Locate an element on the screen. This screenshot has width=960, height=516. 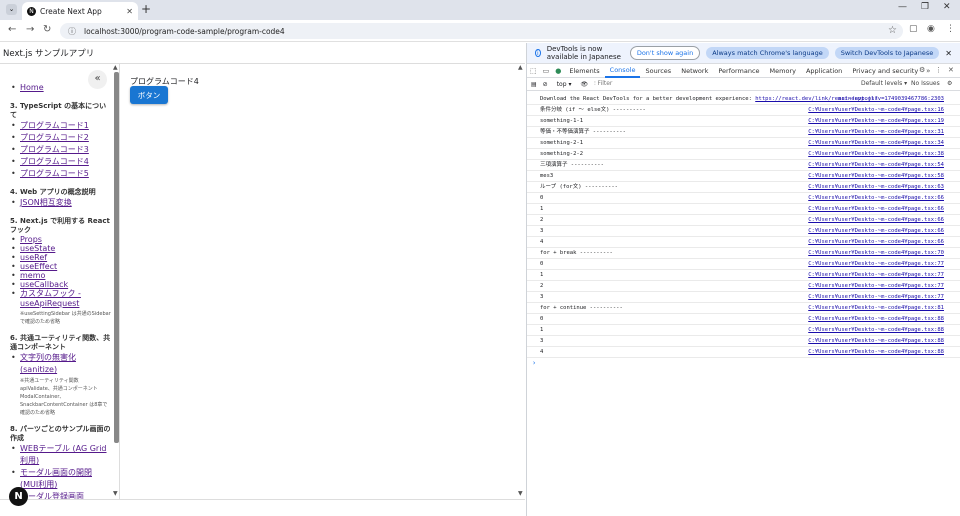
tab-application: Application is located at coordinates (824, 71).